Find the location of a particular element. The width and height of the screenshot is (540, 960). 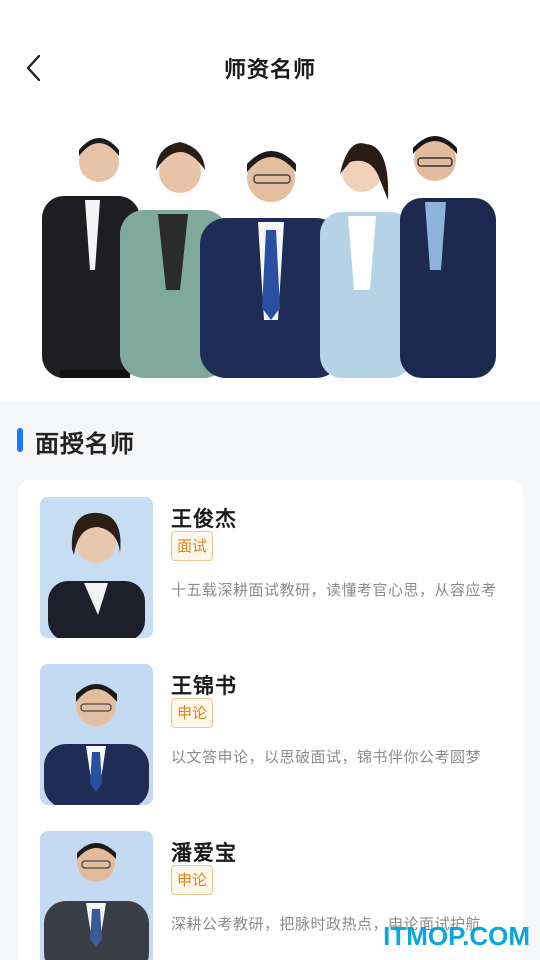

teacher-subject-badge: 面试 is located at coordinates (192, 546).